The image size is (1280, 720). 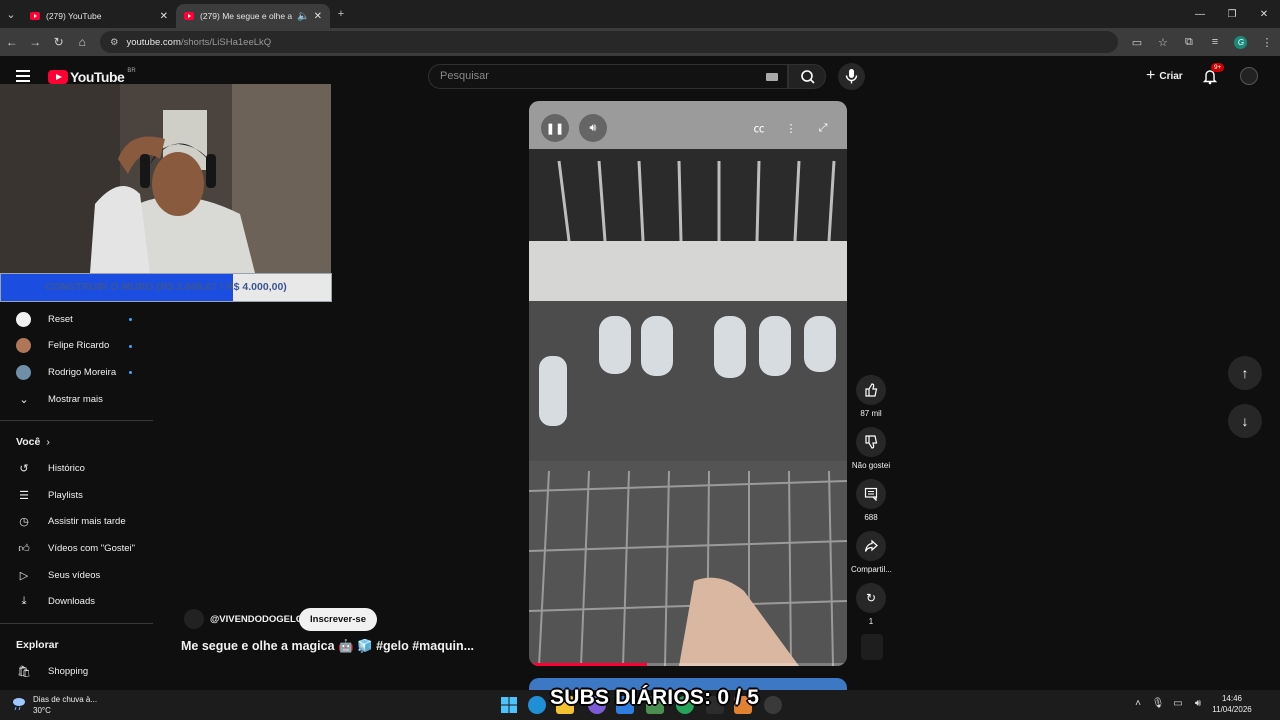 I want to click on sound-channel-avatar, so click(x=872, y=647).